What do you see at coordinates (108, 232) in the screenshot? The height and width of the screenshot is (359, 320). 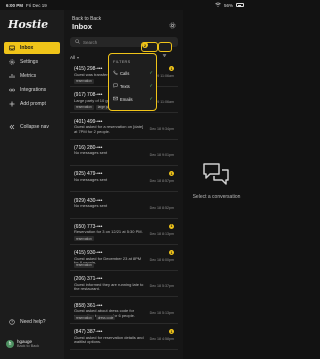 I see `conversation-preview: Reservation for 3 on 12/21 at 5:30 PM.` at bounding box center [108, 232].